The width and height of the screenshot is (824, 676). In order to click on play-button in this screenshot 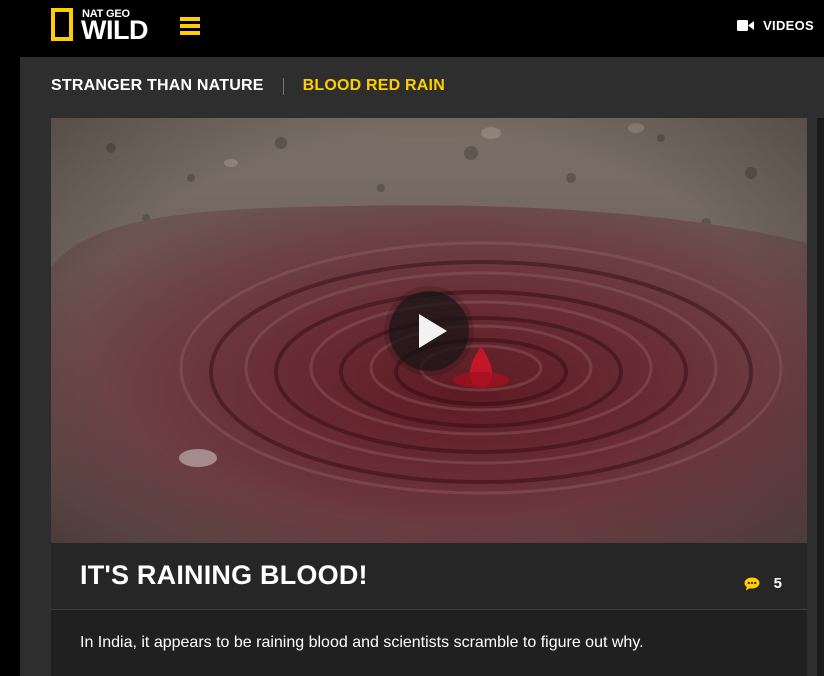, I will do `click(429, 331)`.